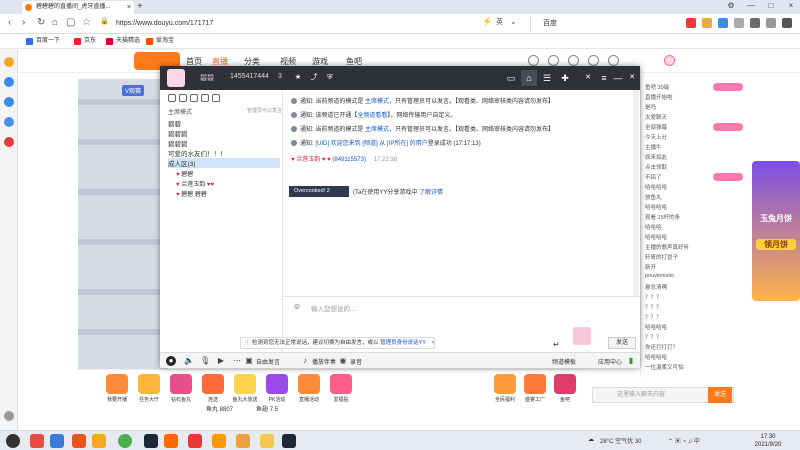 The height and width of the screenshot is (450, 800). What do you see at coordinates (768, 441) in the screenshot?
I see `clock: 17:30 2021/9/20` at bounding box center [768, 441].